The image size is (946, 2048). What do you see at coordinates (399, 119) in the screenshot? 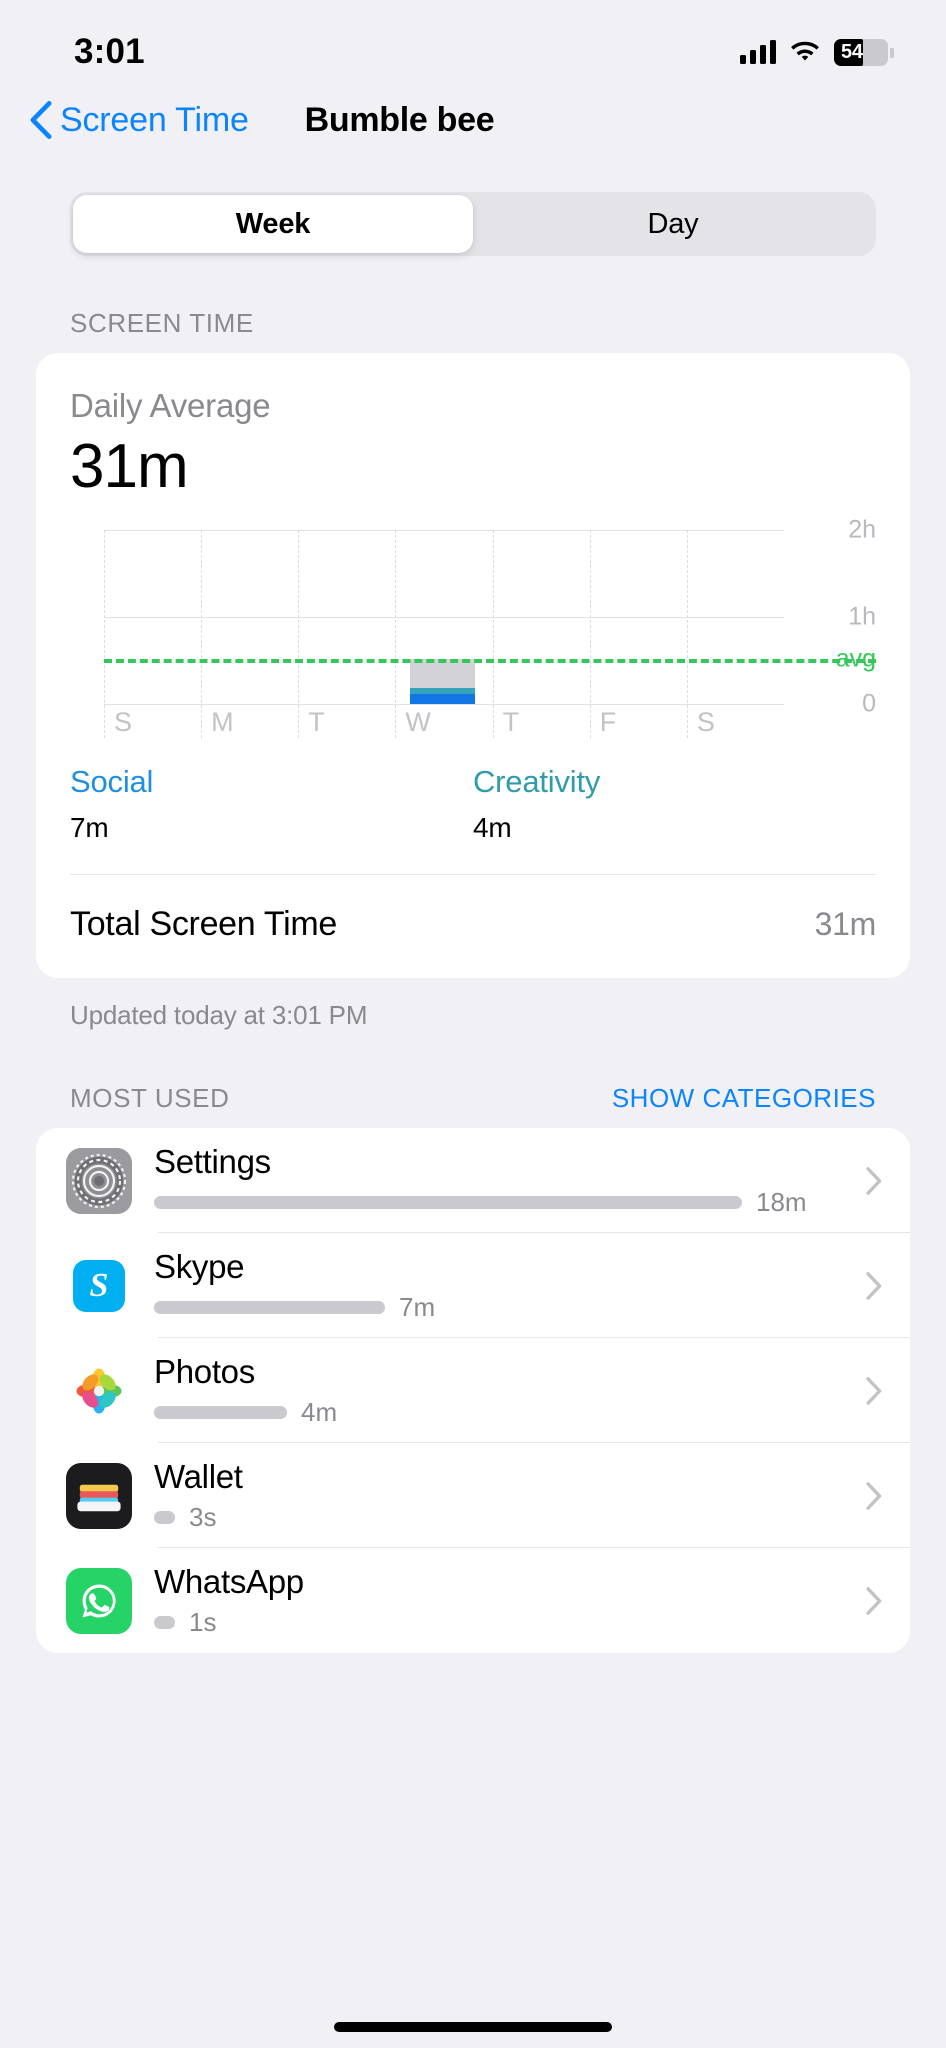
I see `page-title: Bumble bee` at bounding box center [399, 119].